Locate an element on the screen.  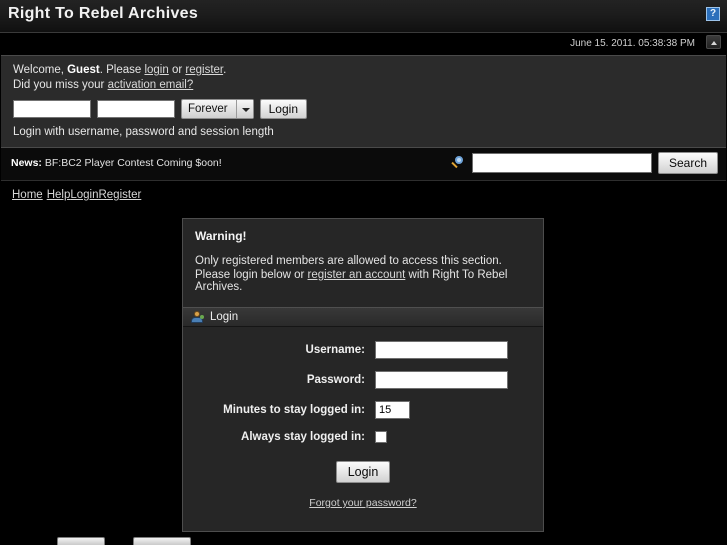
search-area: Search is located at coordinates (584, 163).